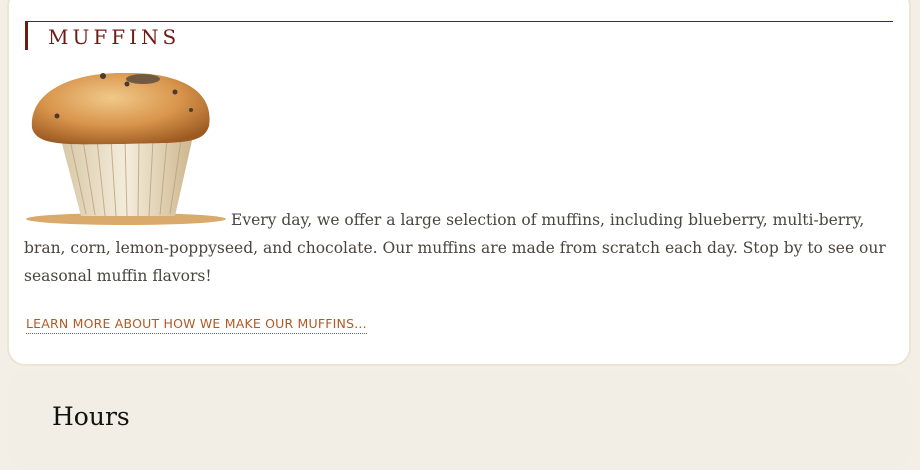  Describe the element at coordinates (114, 37) in the screenshot. I see `section-title: MUFFINS` at that location.